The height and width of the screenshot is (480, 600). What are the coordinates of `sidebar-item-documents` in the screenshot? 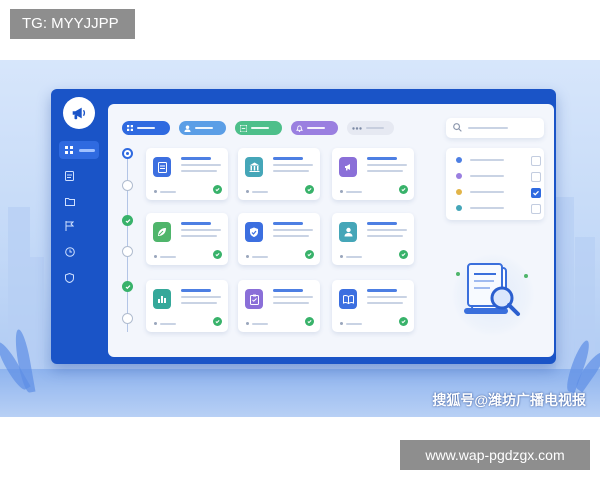 It's located at (79, 176).